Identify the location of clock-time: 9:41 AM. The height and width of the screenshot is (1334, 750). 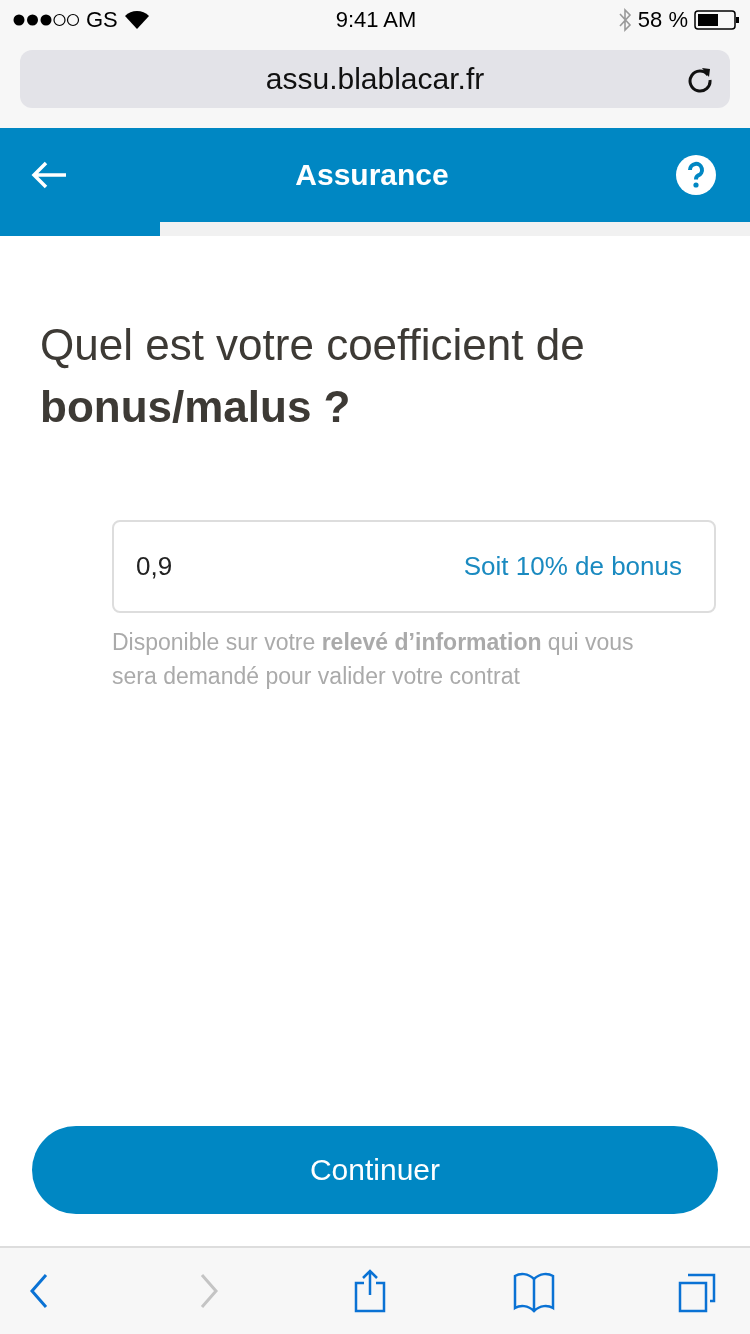
(376, 20).